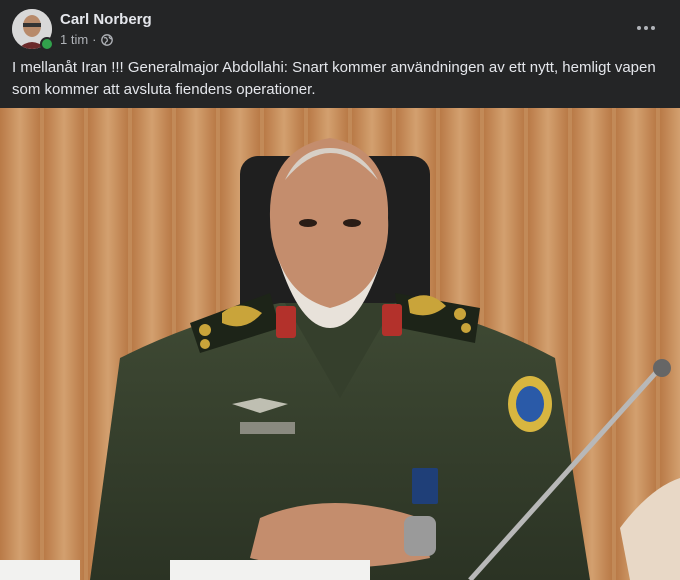 This screenshot has width=680, height=580. Describe the element at coordinates (270, 570) in the screenshot. I see `paper-center` at that location.